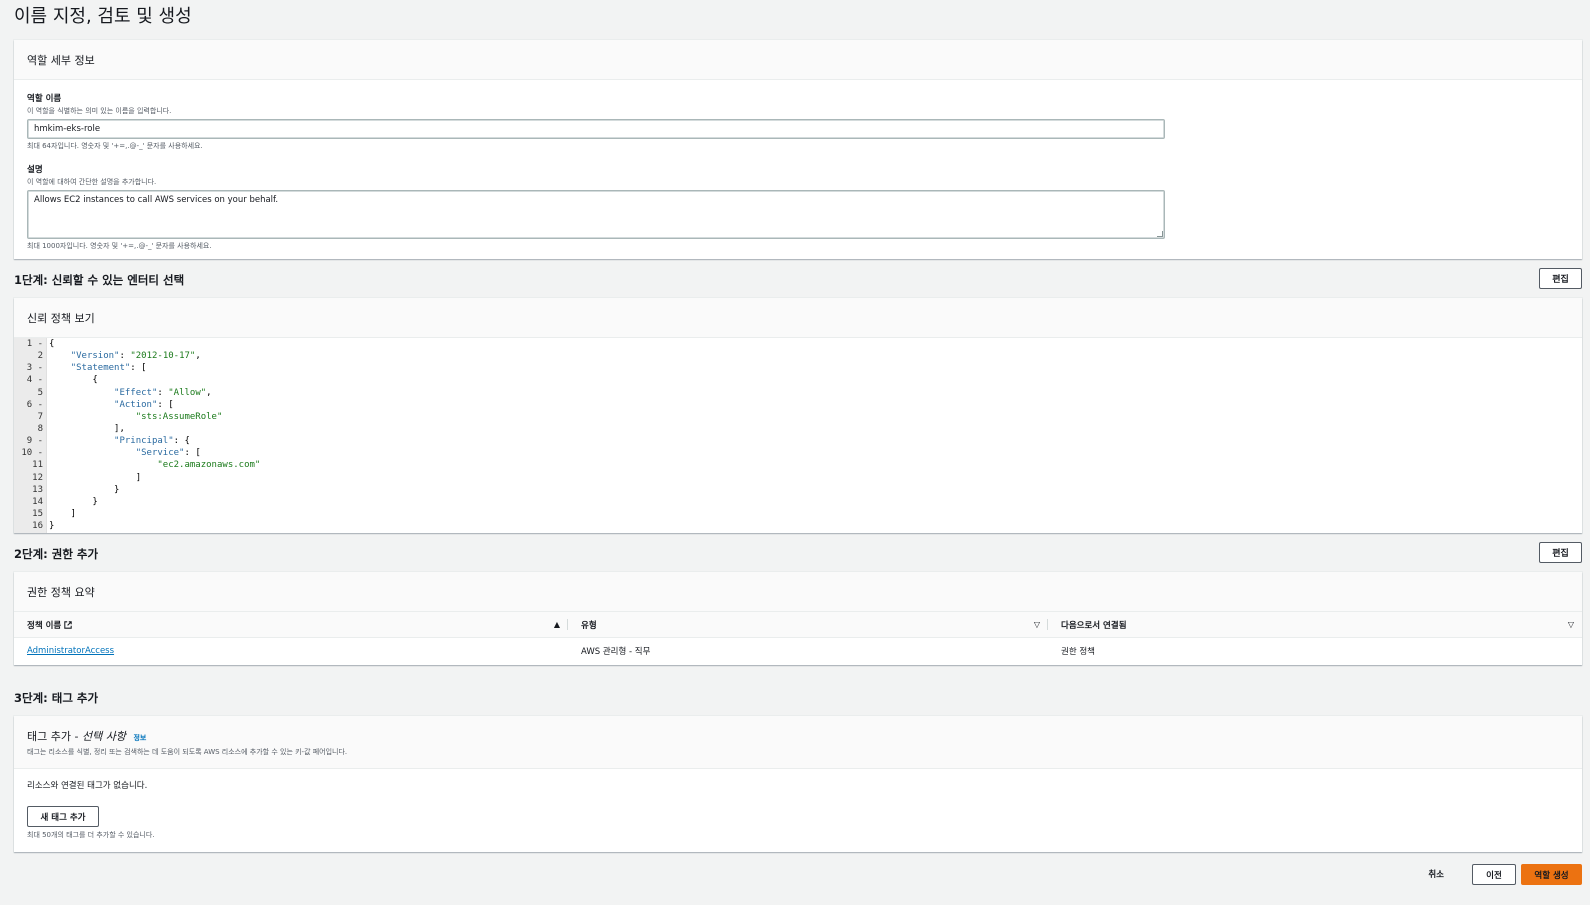  Describe the element at coordinates (68, 624) in the screenshot. I see `external-link-icon` at that location.